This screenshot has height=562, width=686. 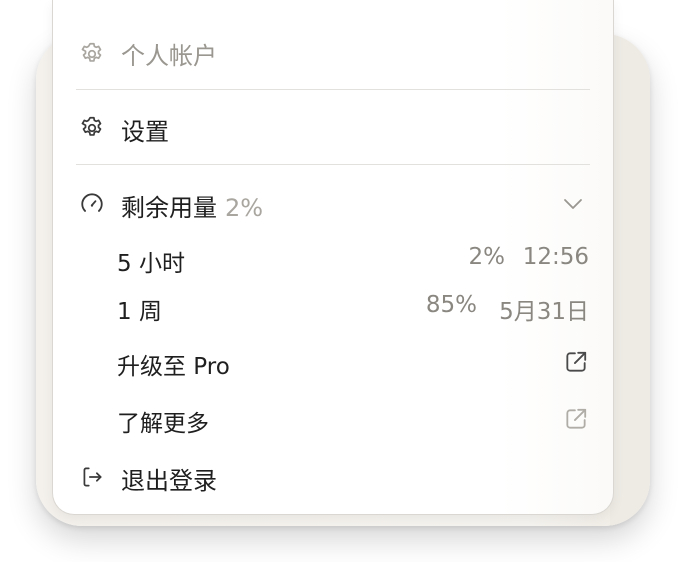 What do you see at coordinates (151, 264) in the screenshot?
I see `limit-label: 5 小时` at bounding box center [151, 264].